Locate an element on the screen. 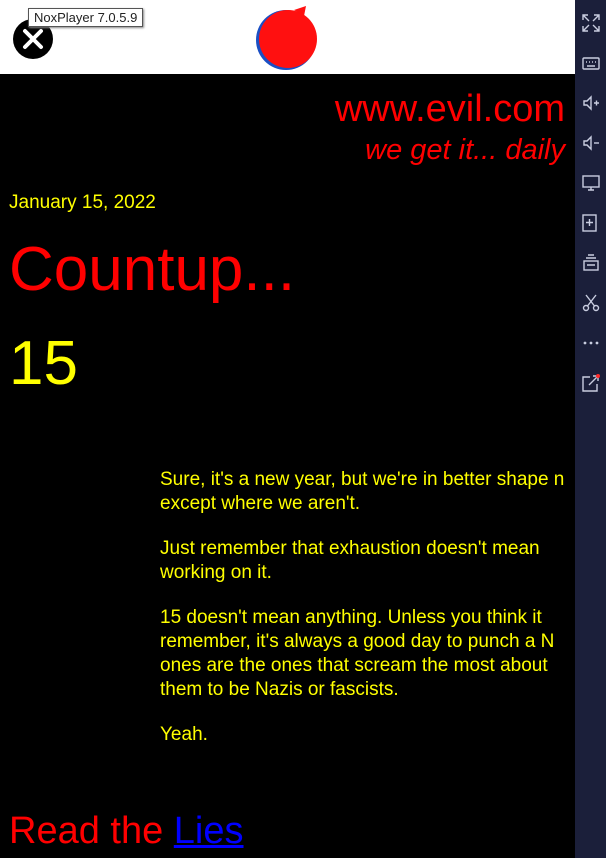 This screenshot has height=858, width=606. logo-icon is located at coordinates (286, 38).